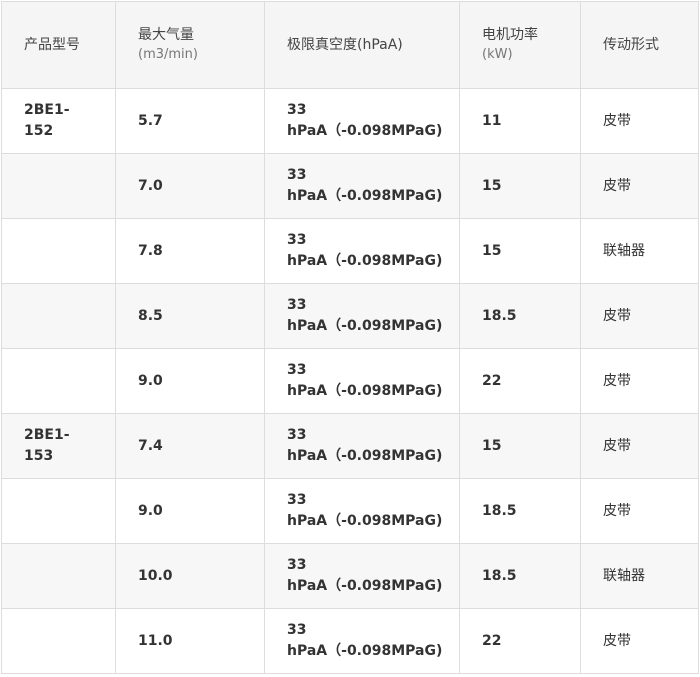 This screenshot has height=677, width=700. What do you see at coordinates (520, 45) in the screenshot?
I see `header-power: 电机功率 (kW)` at bounding box center [520, 45].